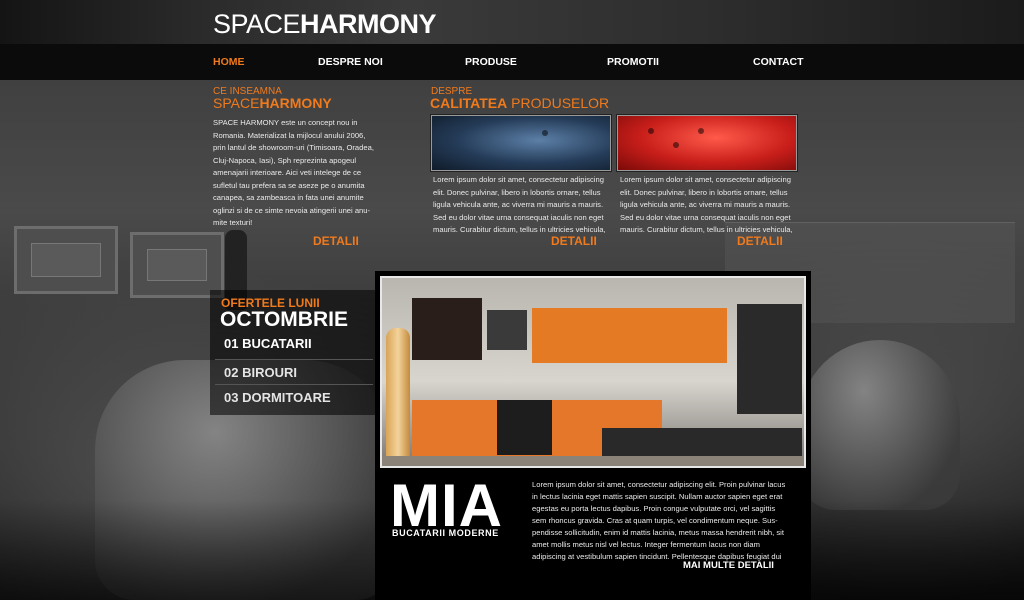  Describe the element at coordinates (284, 319) in the screenshot. I see `offers-month: OCTOMBRIE` at that location.